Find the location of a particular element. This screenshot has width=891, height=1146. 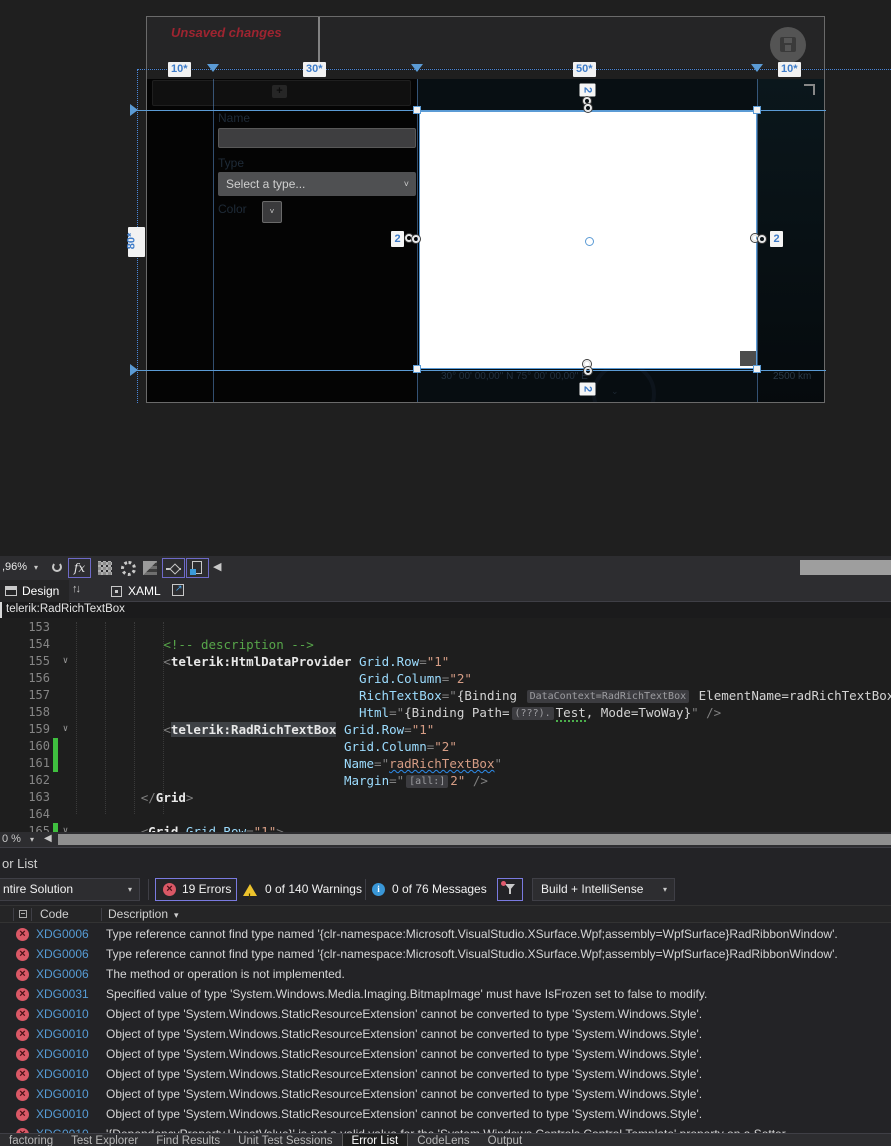

popout-icon is located at coordinates (178, 589).